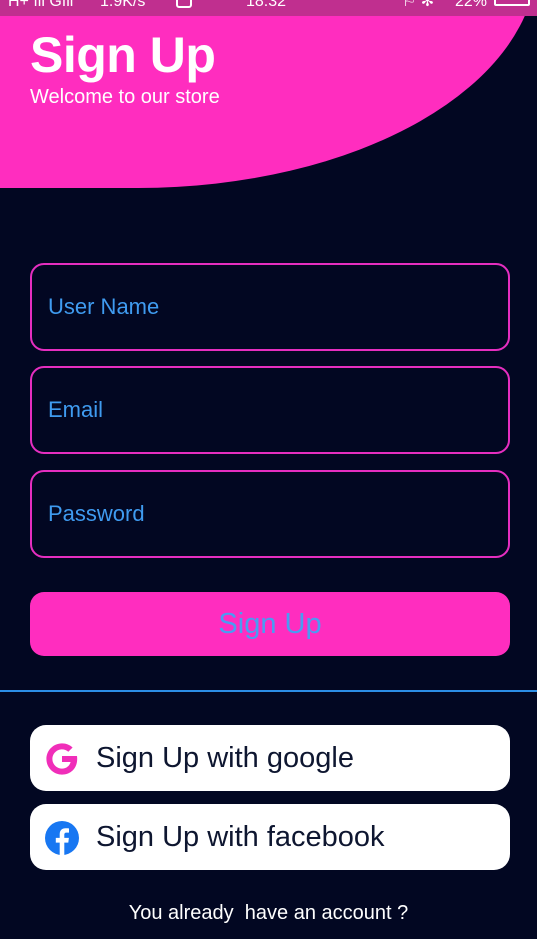 The image size is (537, 939). I want to click on battery-icon, so click(512, 3).